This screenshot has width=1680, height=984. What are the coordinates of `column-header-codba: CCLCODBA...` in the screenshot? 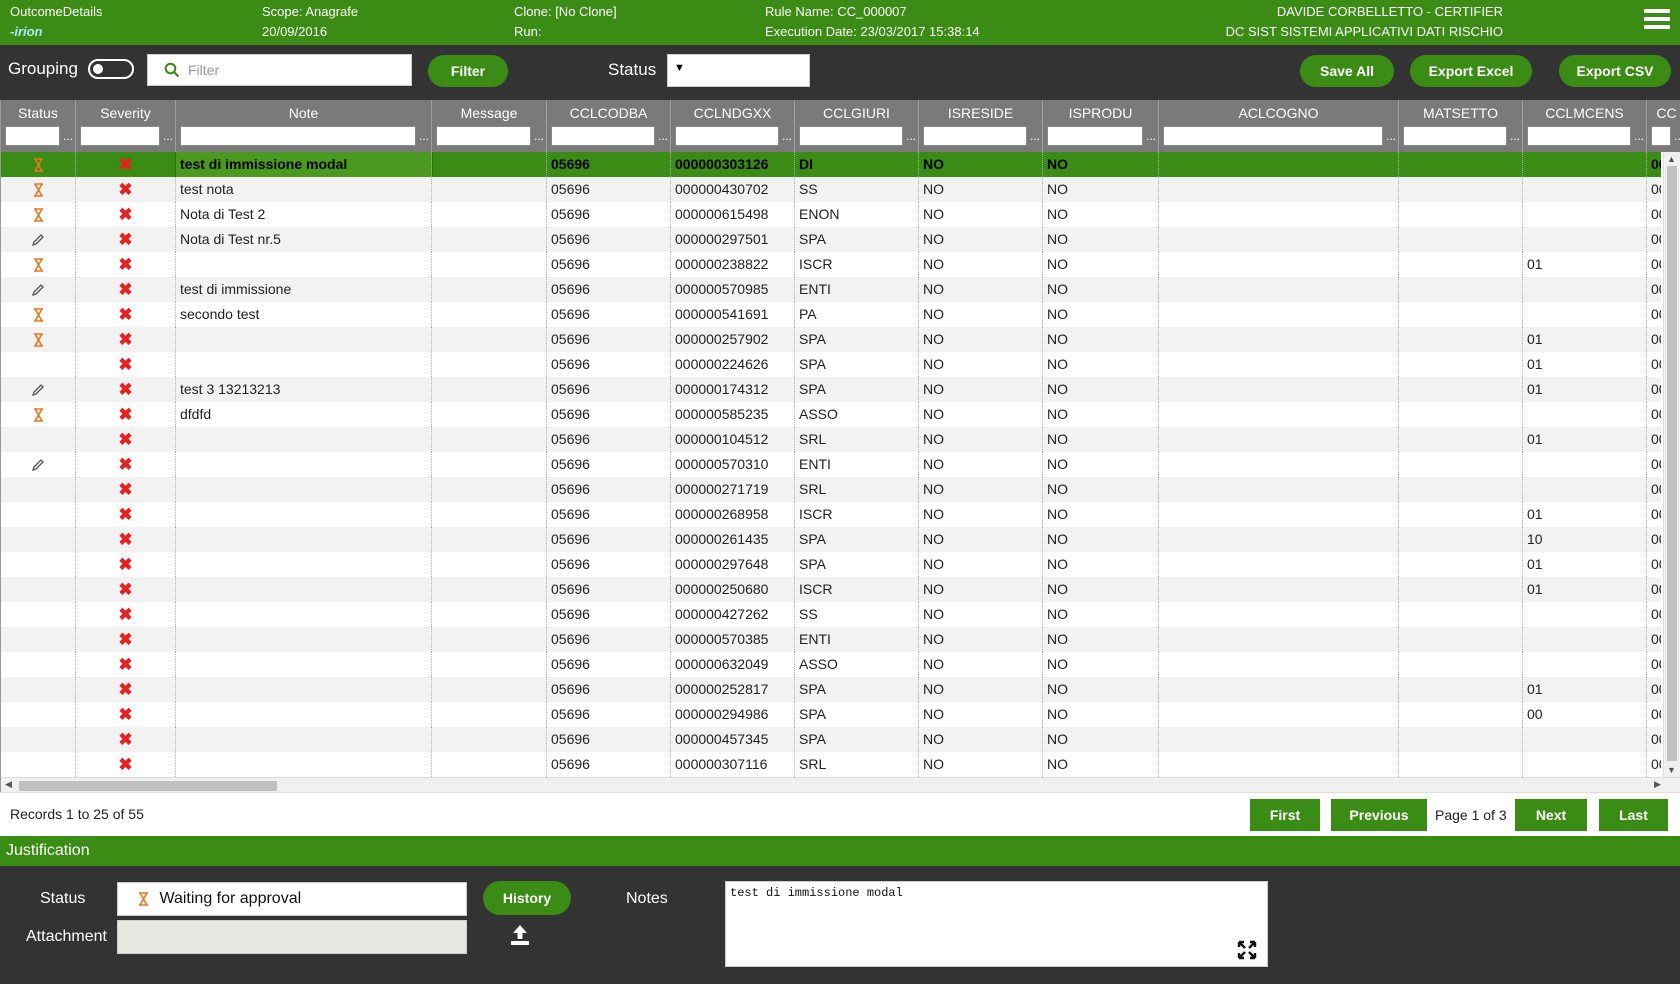 It's located at (609, 126).